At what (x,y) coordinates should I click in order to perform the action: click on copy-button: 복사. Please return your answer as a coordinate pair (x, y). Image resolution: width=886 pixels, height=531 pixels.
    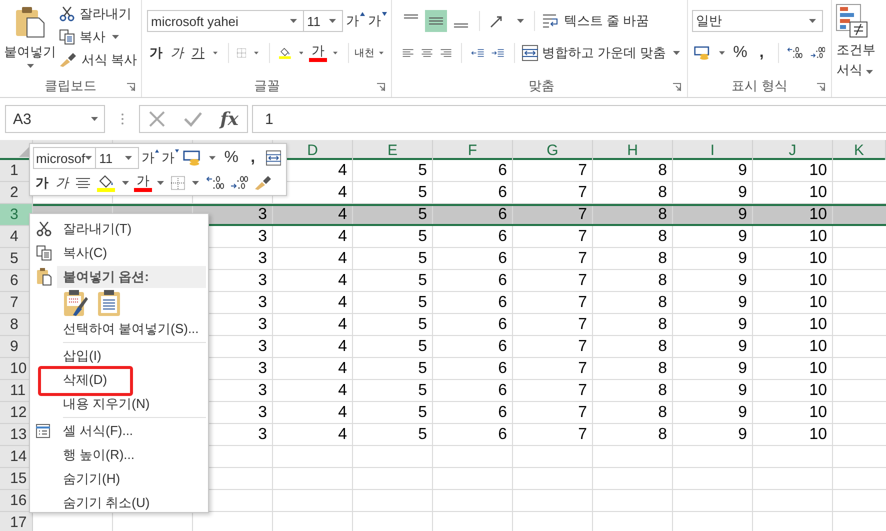
    Looking at the image, I should click on (98, 36).